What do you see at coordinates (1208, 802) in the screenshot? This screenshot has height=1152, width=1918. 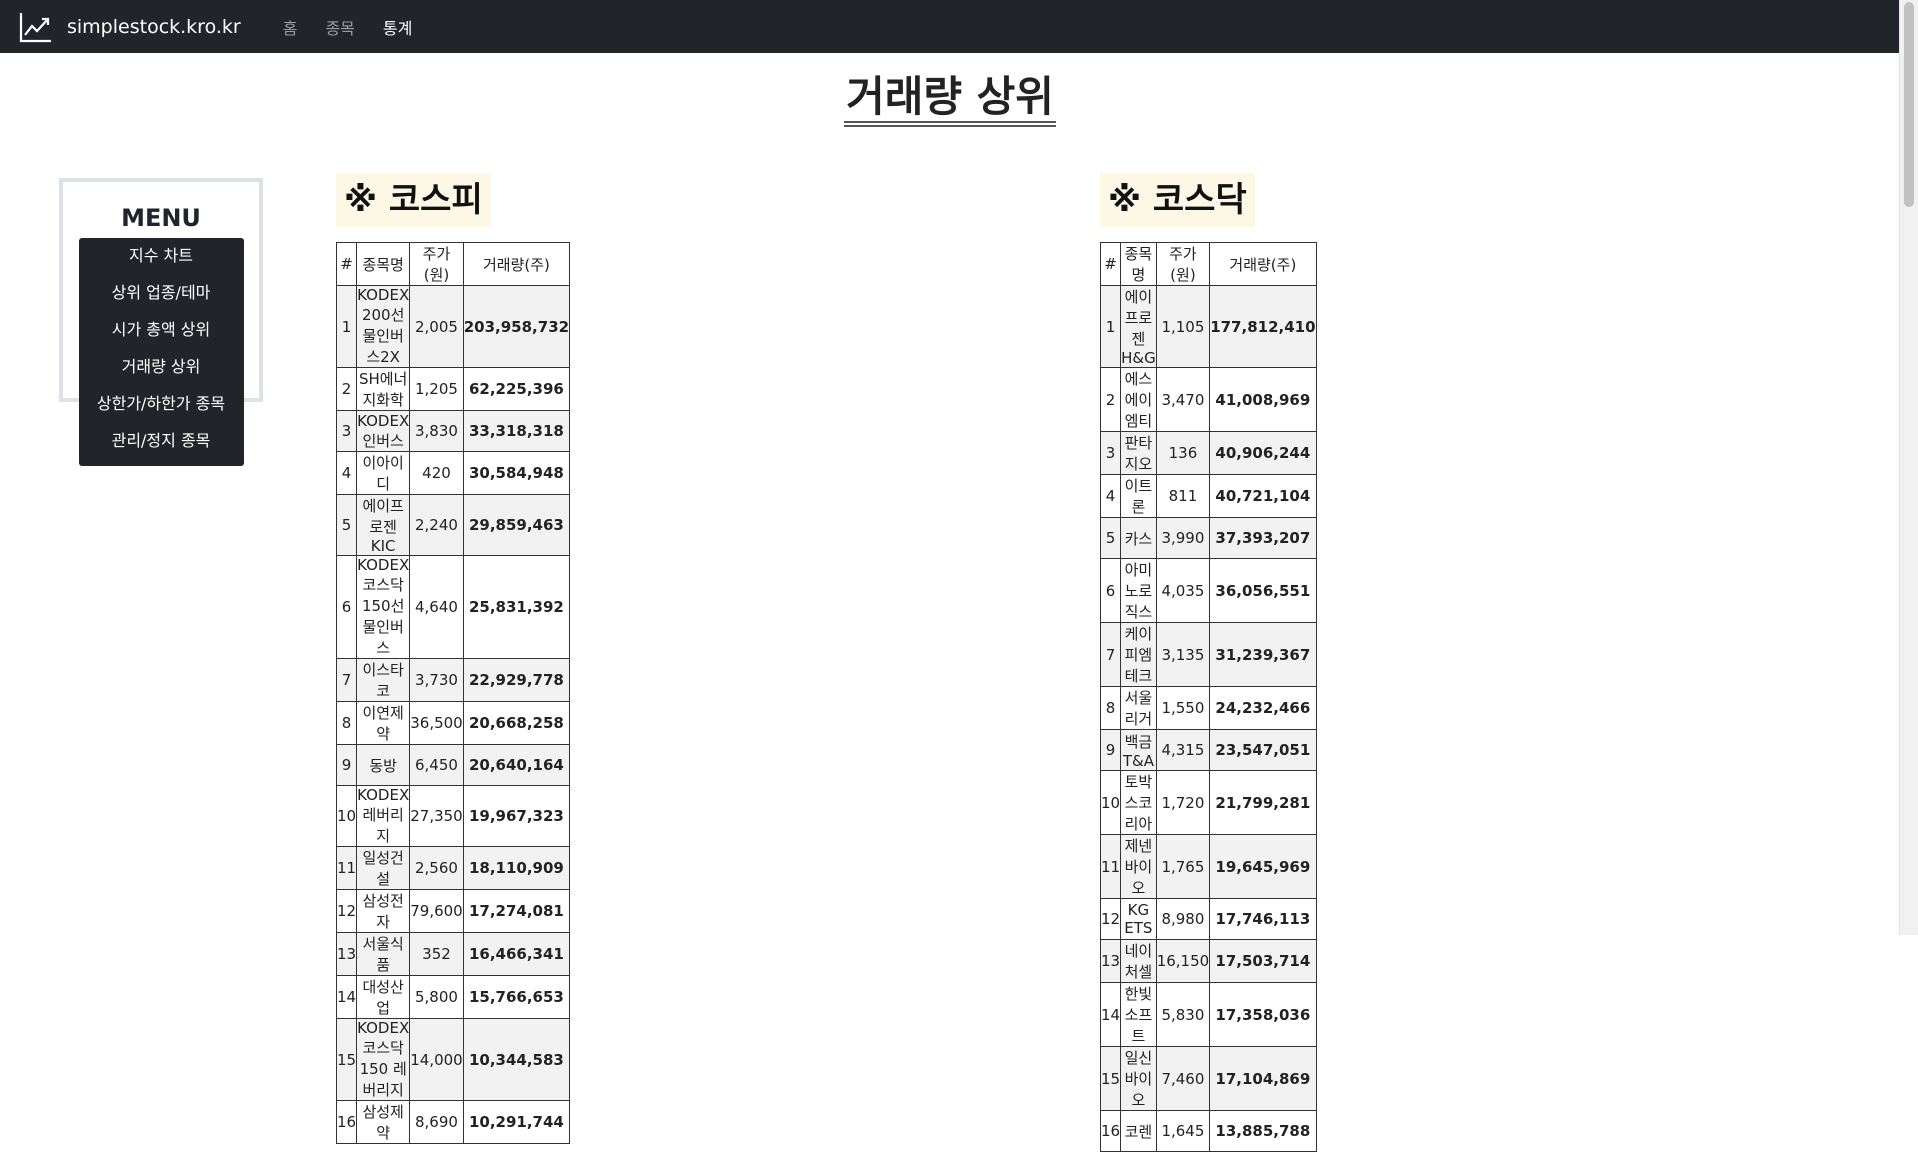 I see `table-row: 10 토박스코리아 1,720 21,799,281` at bounding box center [1208, 802].